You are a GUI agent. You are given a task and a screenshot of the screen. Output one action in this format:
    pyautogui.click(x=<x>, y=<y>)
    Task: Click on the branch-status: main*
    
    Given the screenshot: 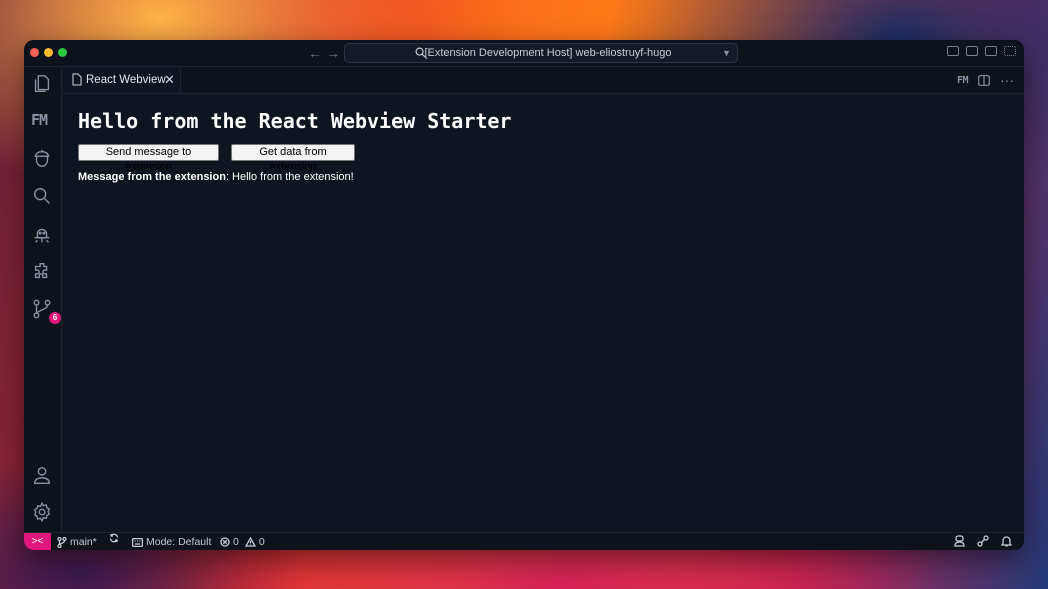 What is the action you would take?
    pyautogui.click(x=77, y=541)
    